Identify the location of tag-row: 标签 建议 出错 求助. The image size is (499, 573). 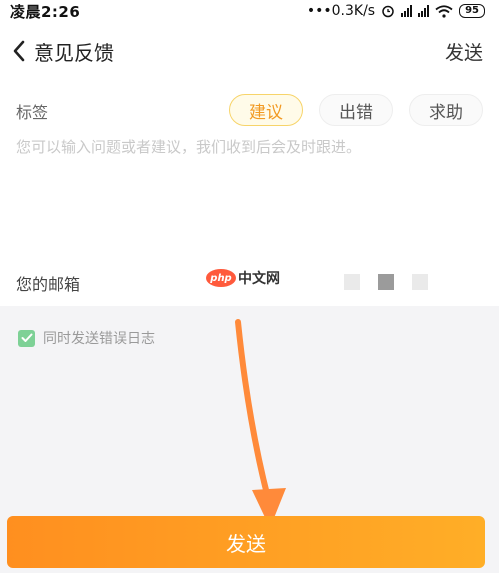
(249, 111).